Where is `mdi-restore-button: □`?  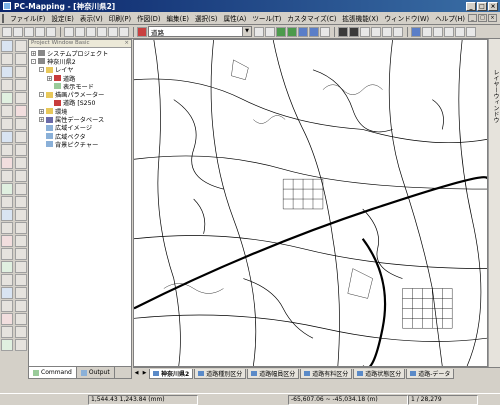 mdi-restore-button: □ is located at coordinates (482, 18).